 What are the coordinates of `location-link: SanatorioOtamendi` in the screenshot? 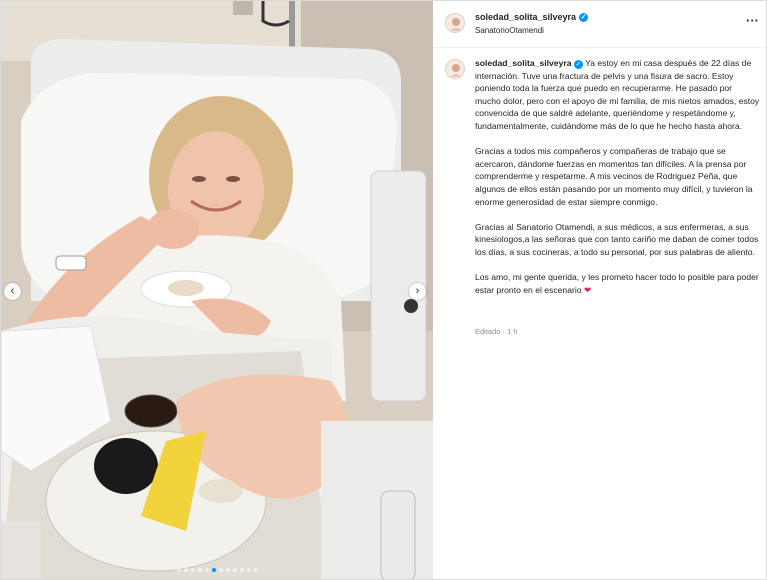 It's located at (509, 30).